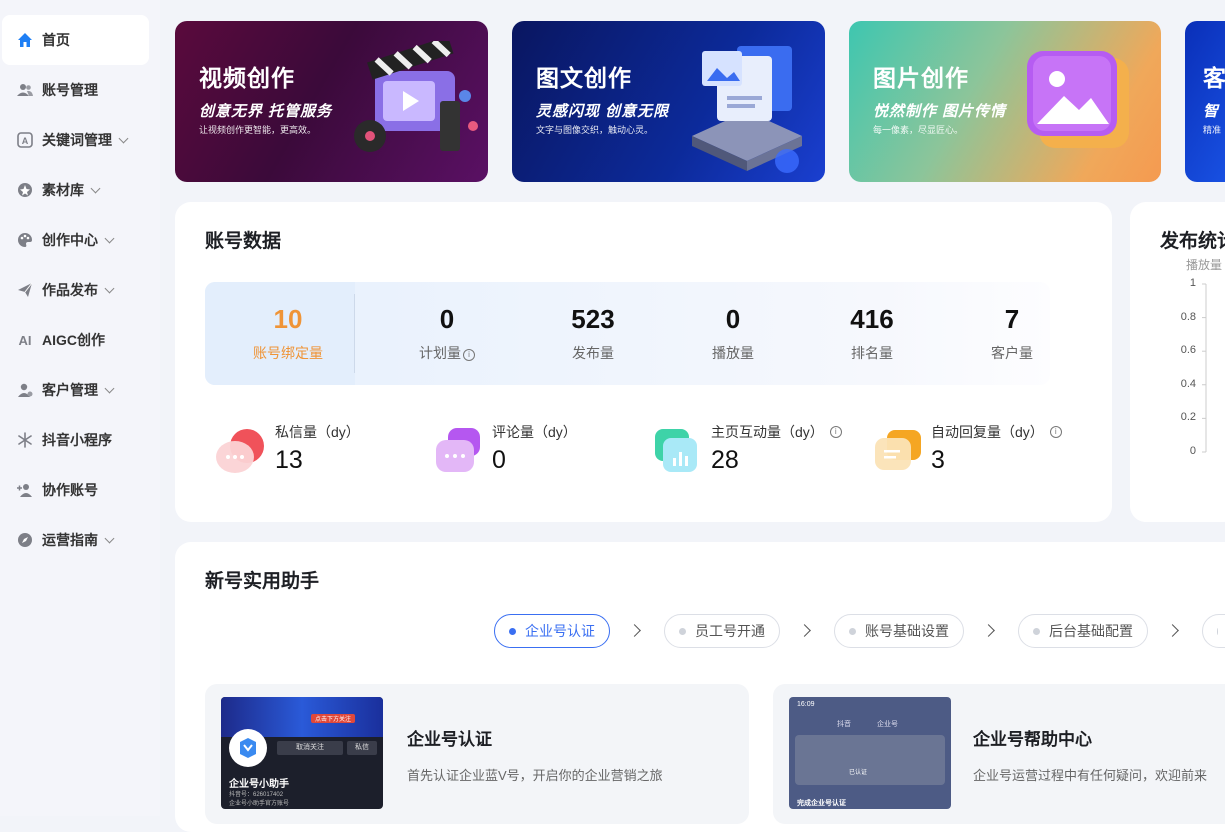 Image resolution: width=1225 pixels, height=832 pixels. What do you see at coordinates (258, 130) in the screenshot?
I see `banner-desc: 让视频创作更智能，更高效。` at bounding box center [258, 130].